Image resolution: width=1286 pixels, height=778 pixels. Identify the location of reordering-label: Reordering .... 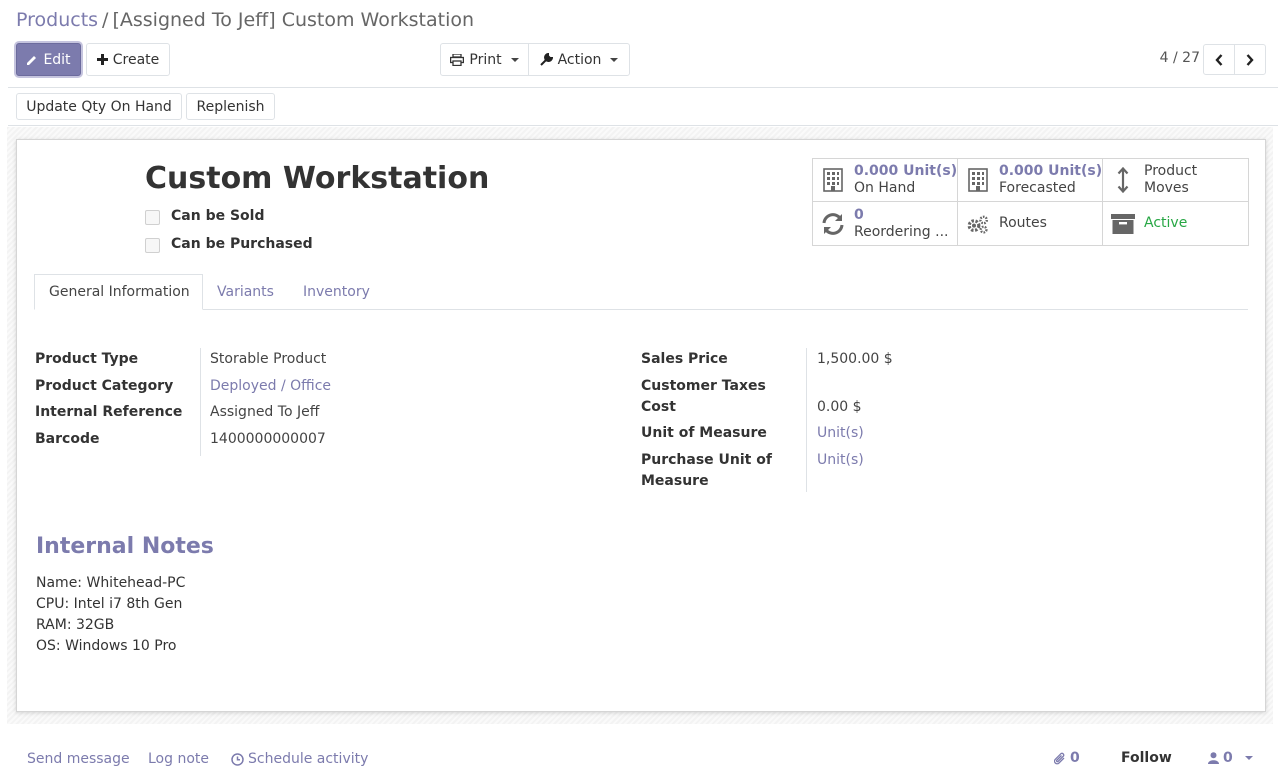
(901, 231).